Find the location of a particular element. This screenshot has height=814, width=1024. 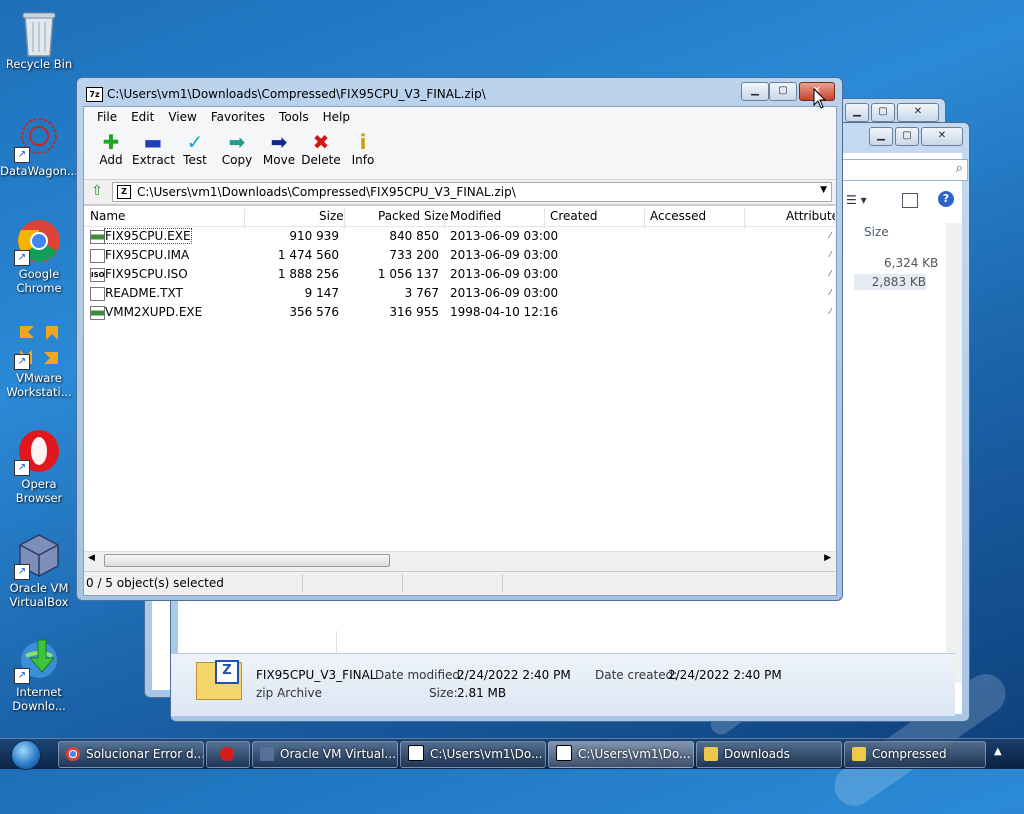

info-button: i Info is located at coordinates (363, 147).